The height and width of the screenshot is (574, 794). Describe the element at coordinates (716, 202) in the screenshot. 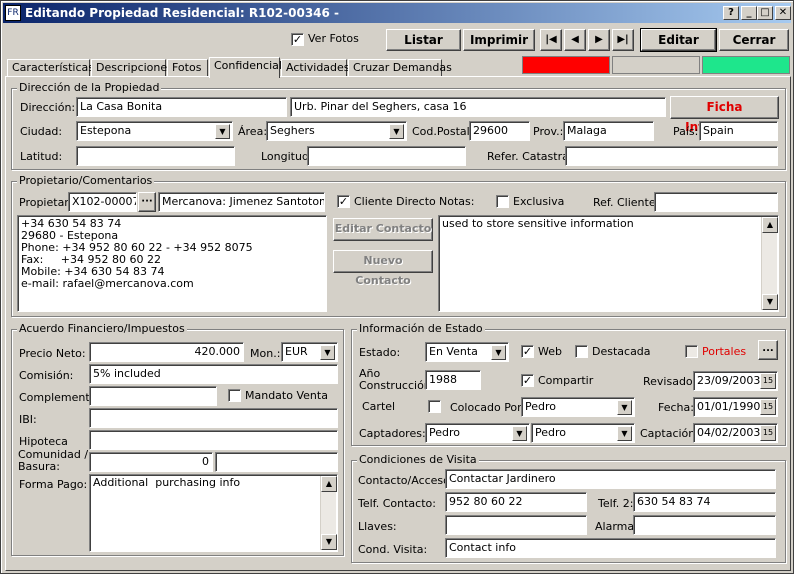

I see `ref-cliente-input` at that location.